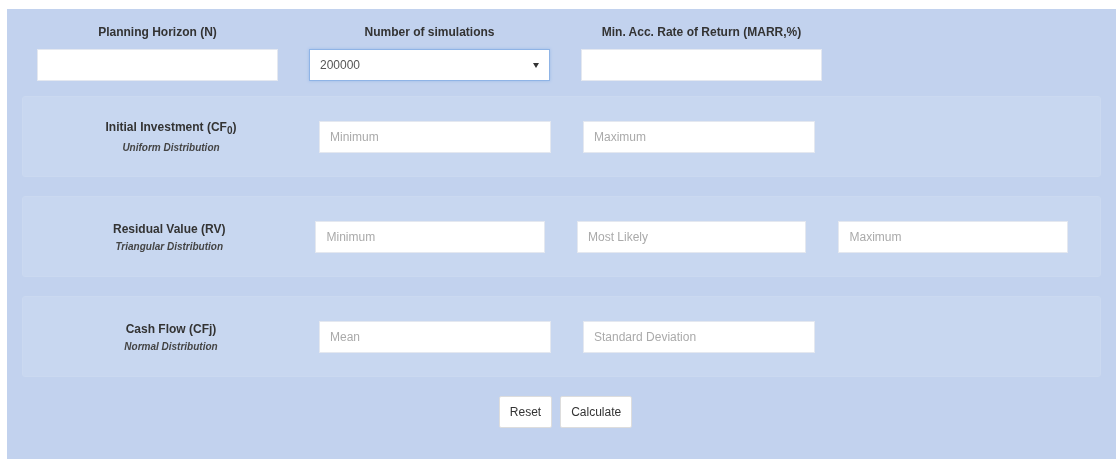  I want to click on section-title: Residual Value (RV), so click(169, 228).